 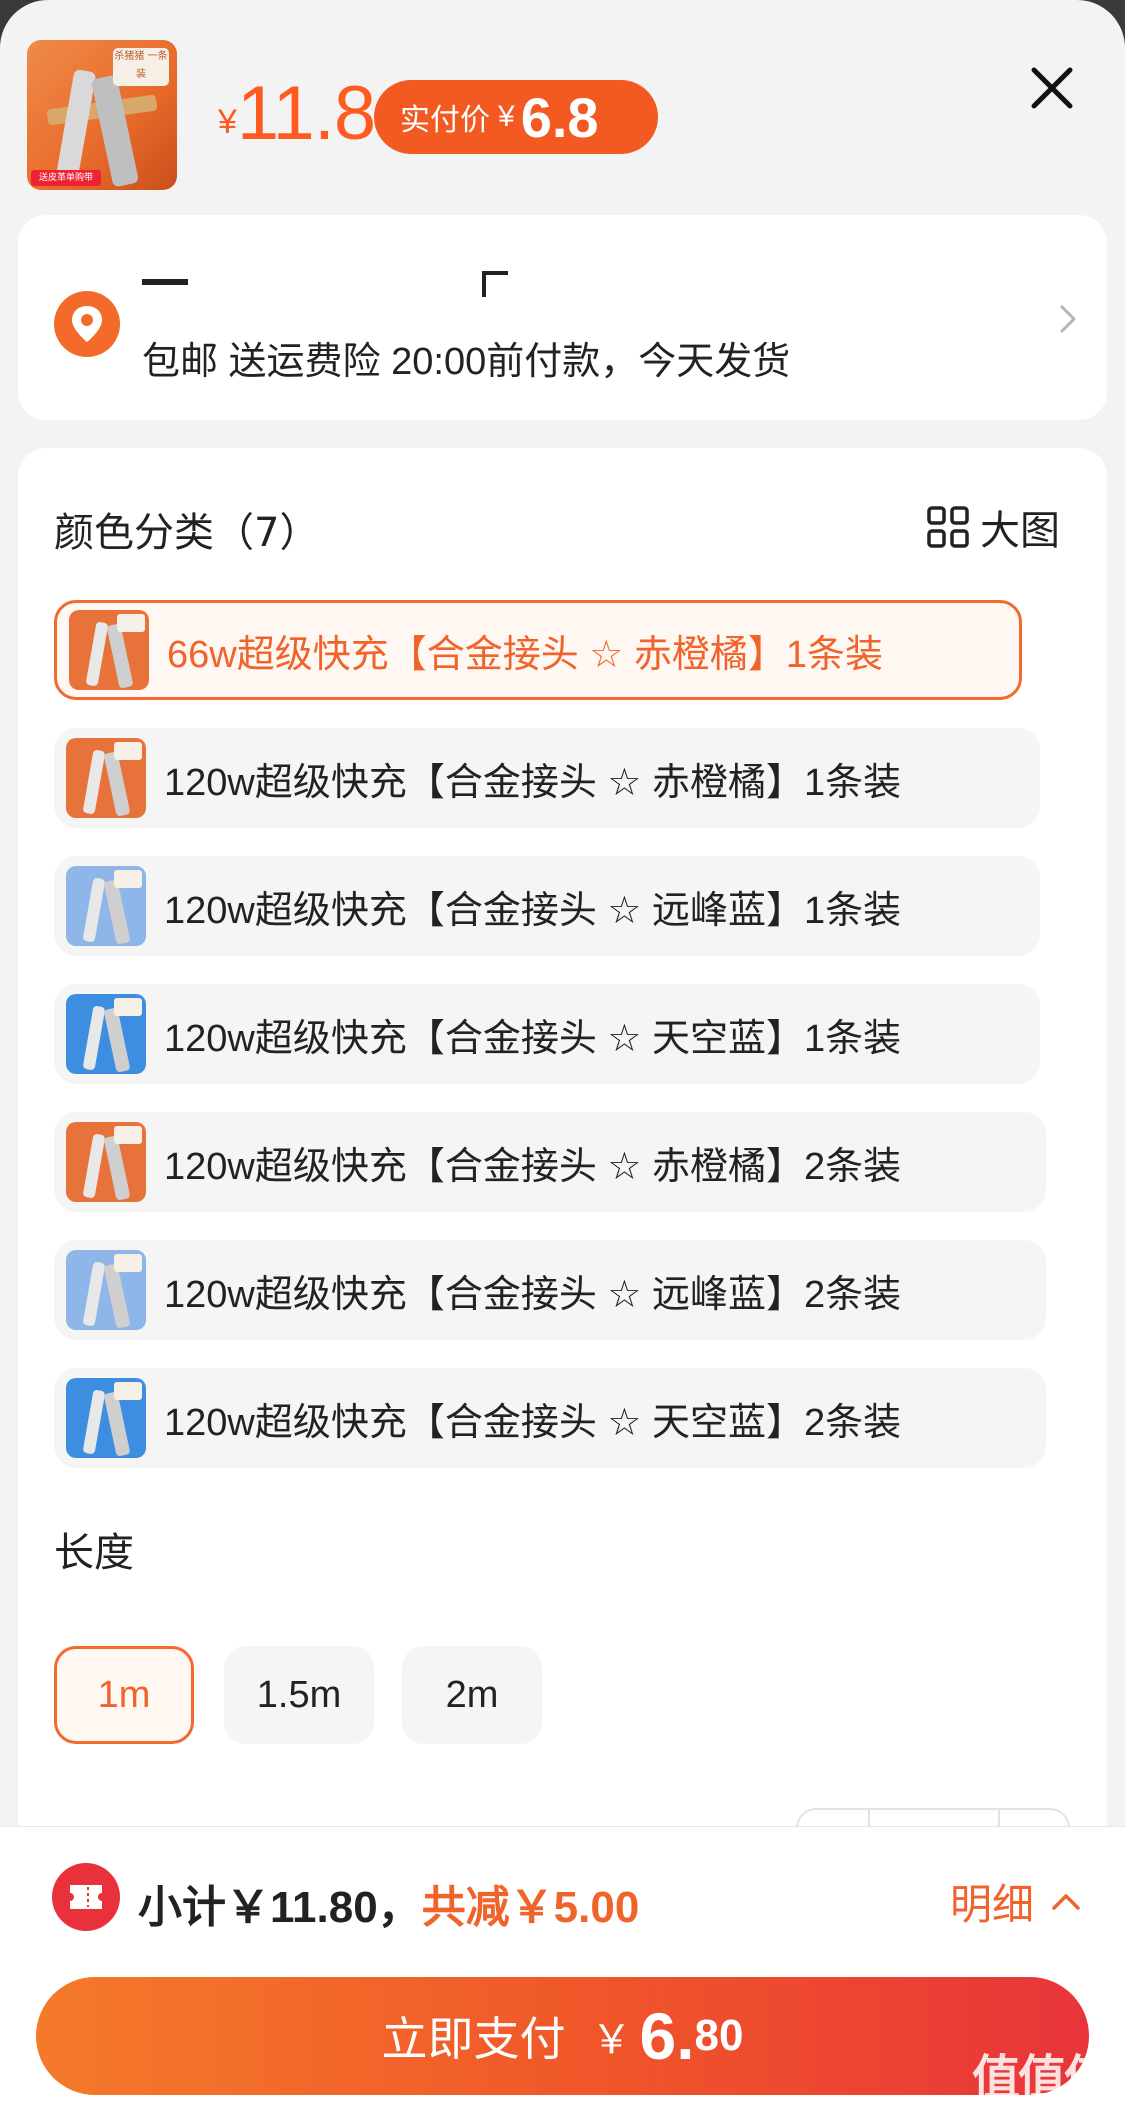 What do you see at coordinates (538, 650) in the screenshot?
I see `color-option: 66w超级快充【合金接头 ☆ 赤橙橘】1条装` at bounding box center [538, 650].